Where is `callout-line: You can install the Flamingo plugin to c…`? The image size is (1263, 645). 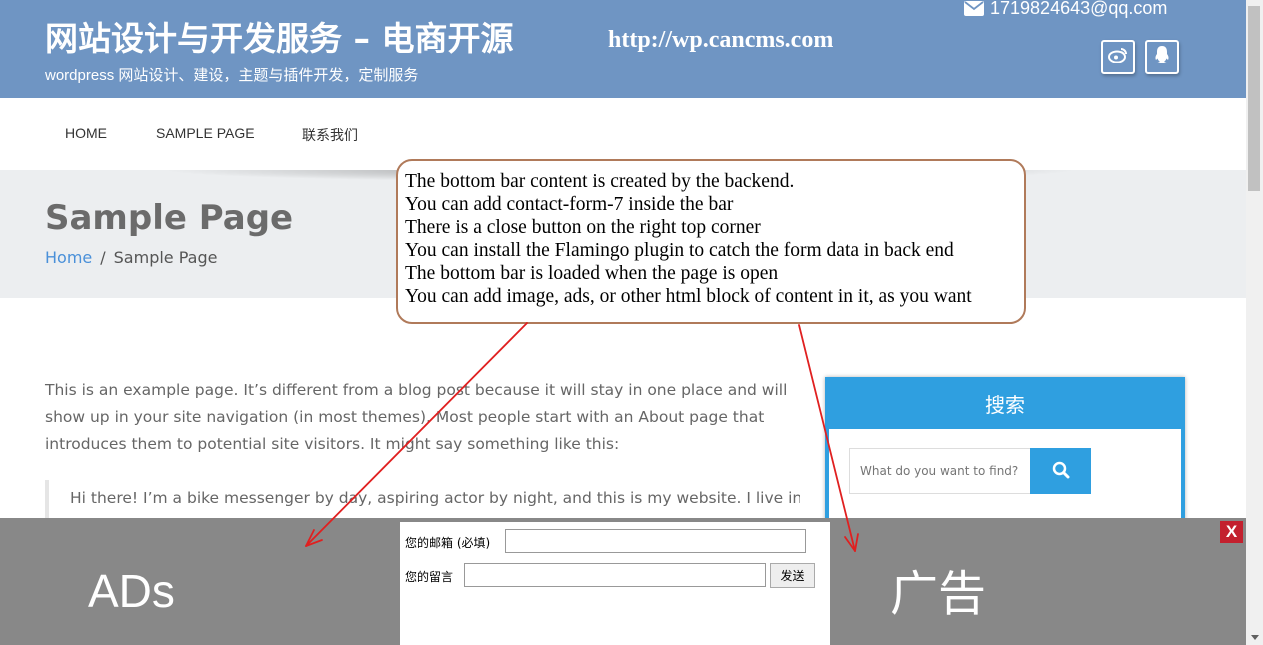
callout-line: You can install the Flamingo plugin to c… is located at coordinates (679, 250).